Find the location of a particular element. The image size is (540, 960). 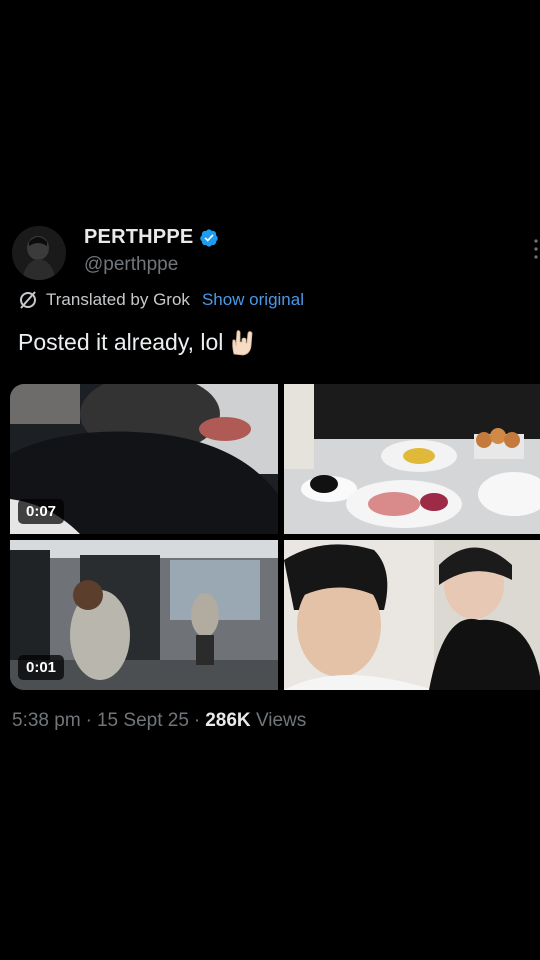

grok-icon is located at coordinates (28, 300).